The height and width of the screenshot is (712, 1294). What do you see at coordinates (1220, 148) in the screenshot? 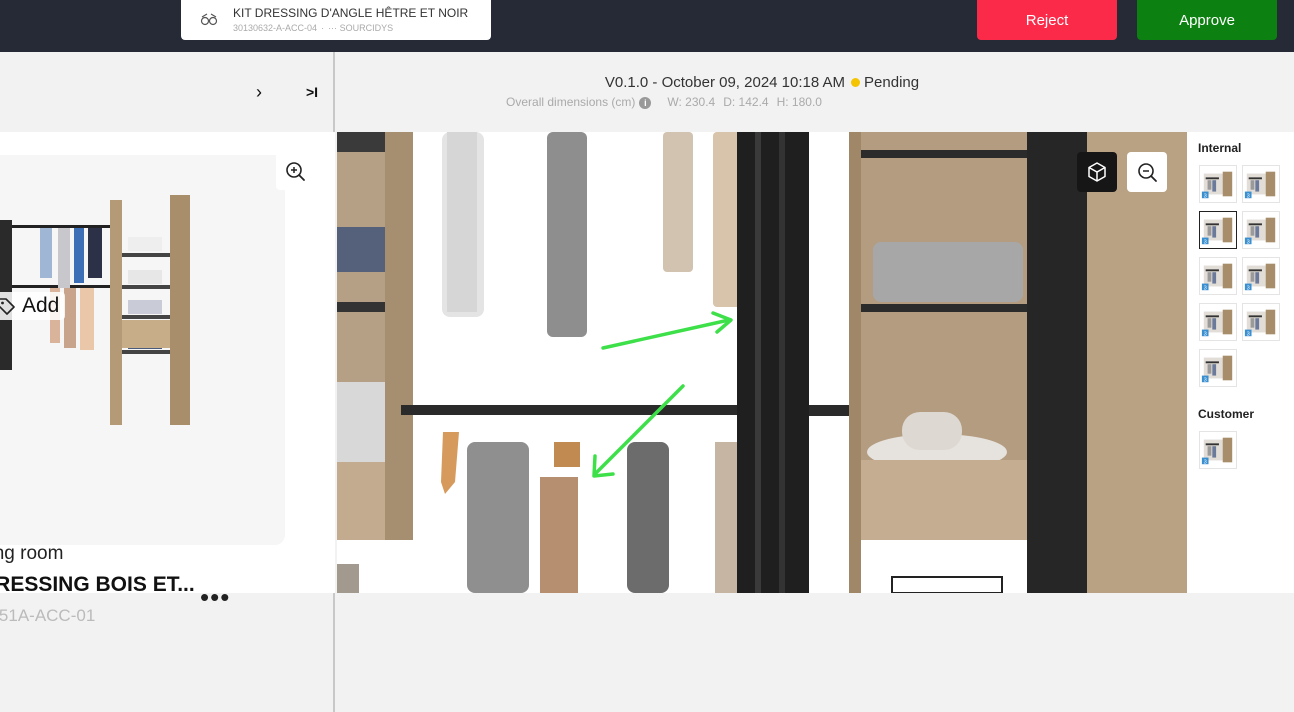
I see `internal-section-title: Internal` at bounding box center [1220, 148].